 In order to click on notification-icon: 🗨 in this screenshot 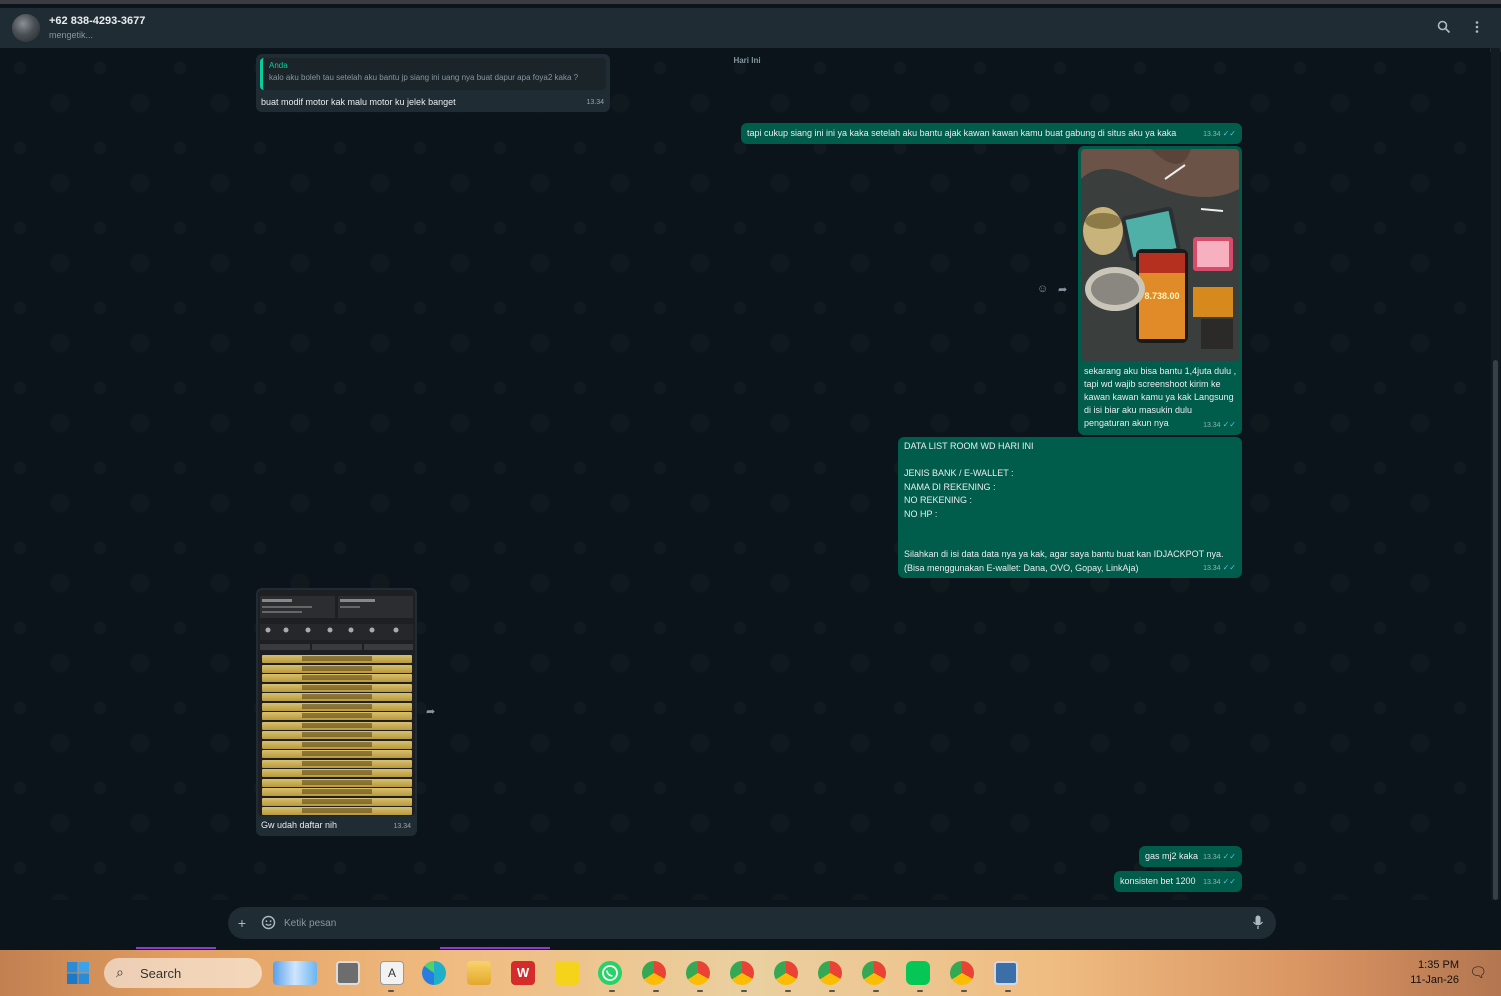, I will do `click(1478, 972)`.